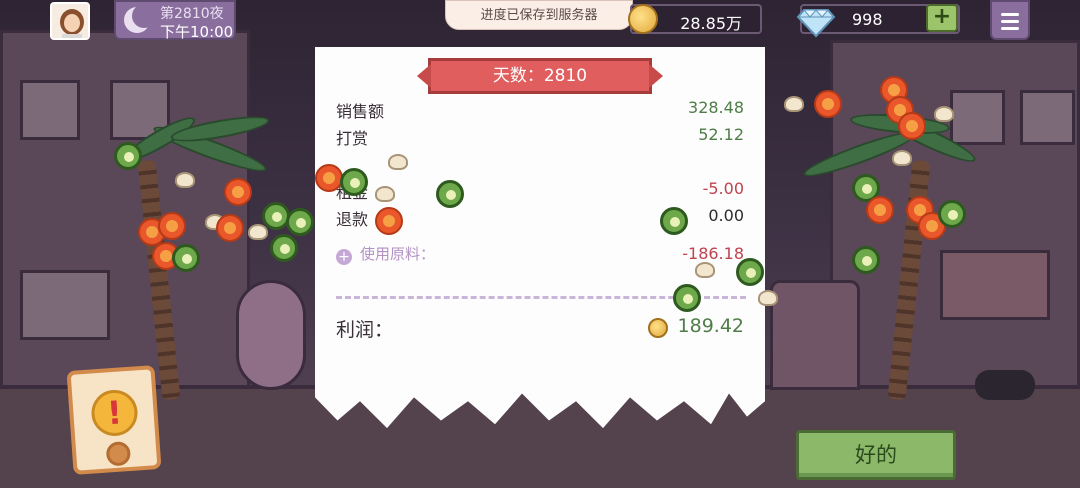 Image resolution: width=1080 pixels, height=488 pixels. I want to click on refund-value: 0.00, so click(726, 215).